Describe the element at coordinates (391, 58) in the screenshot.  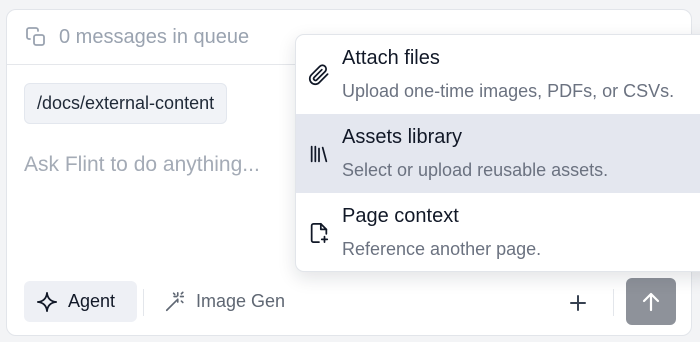
I see `menu-item-title: Attach files` at that location.